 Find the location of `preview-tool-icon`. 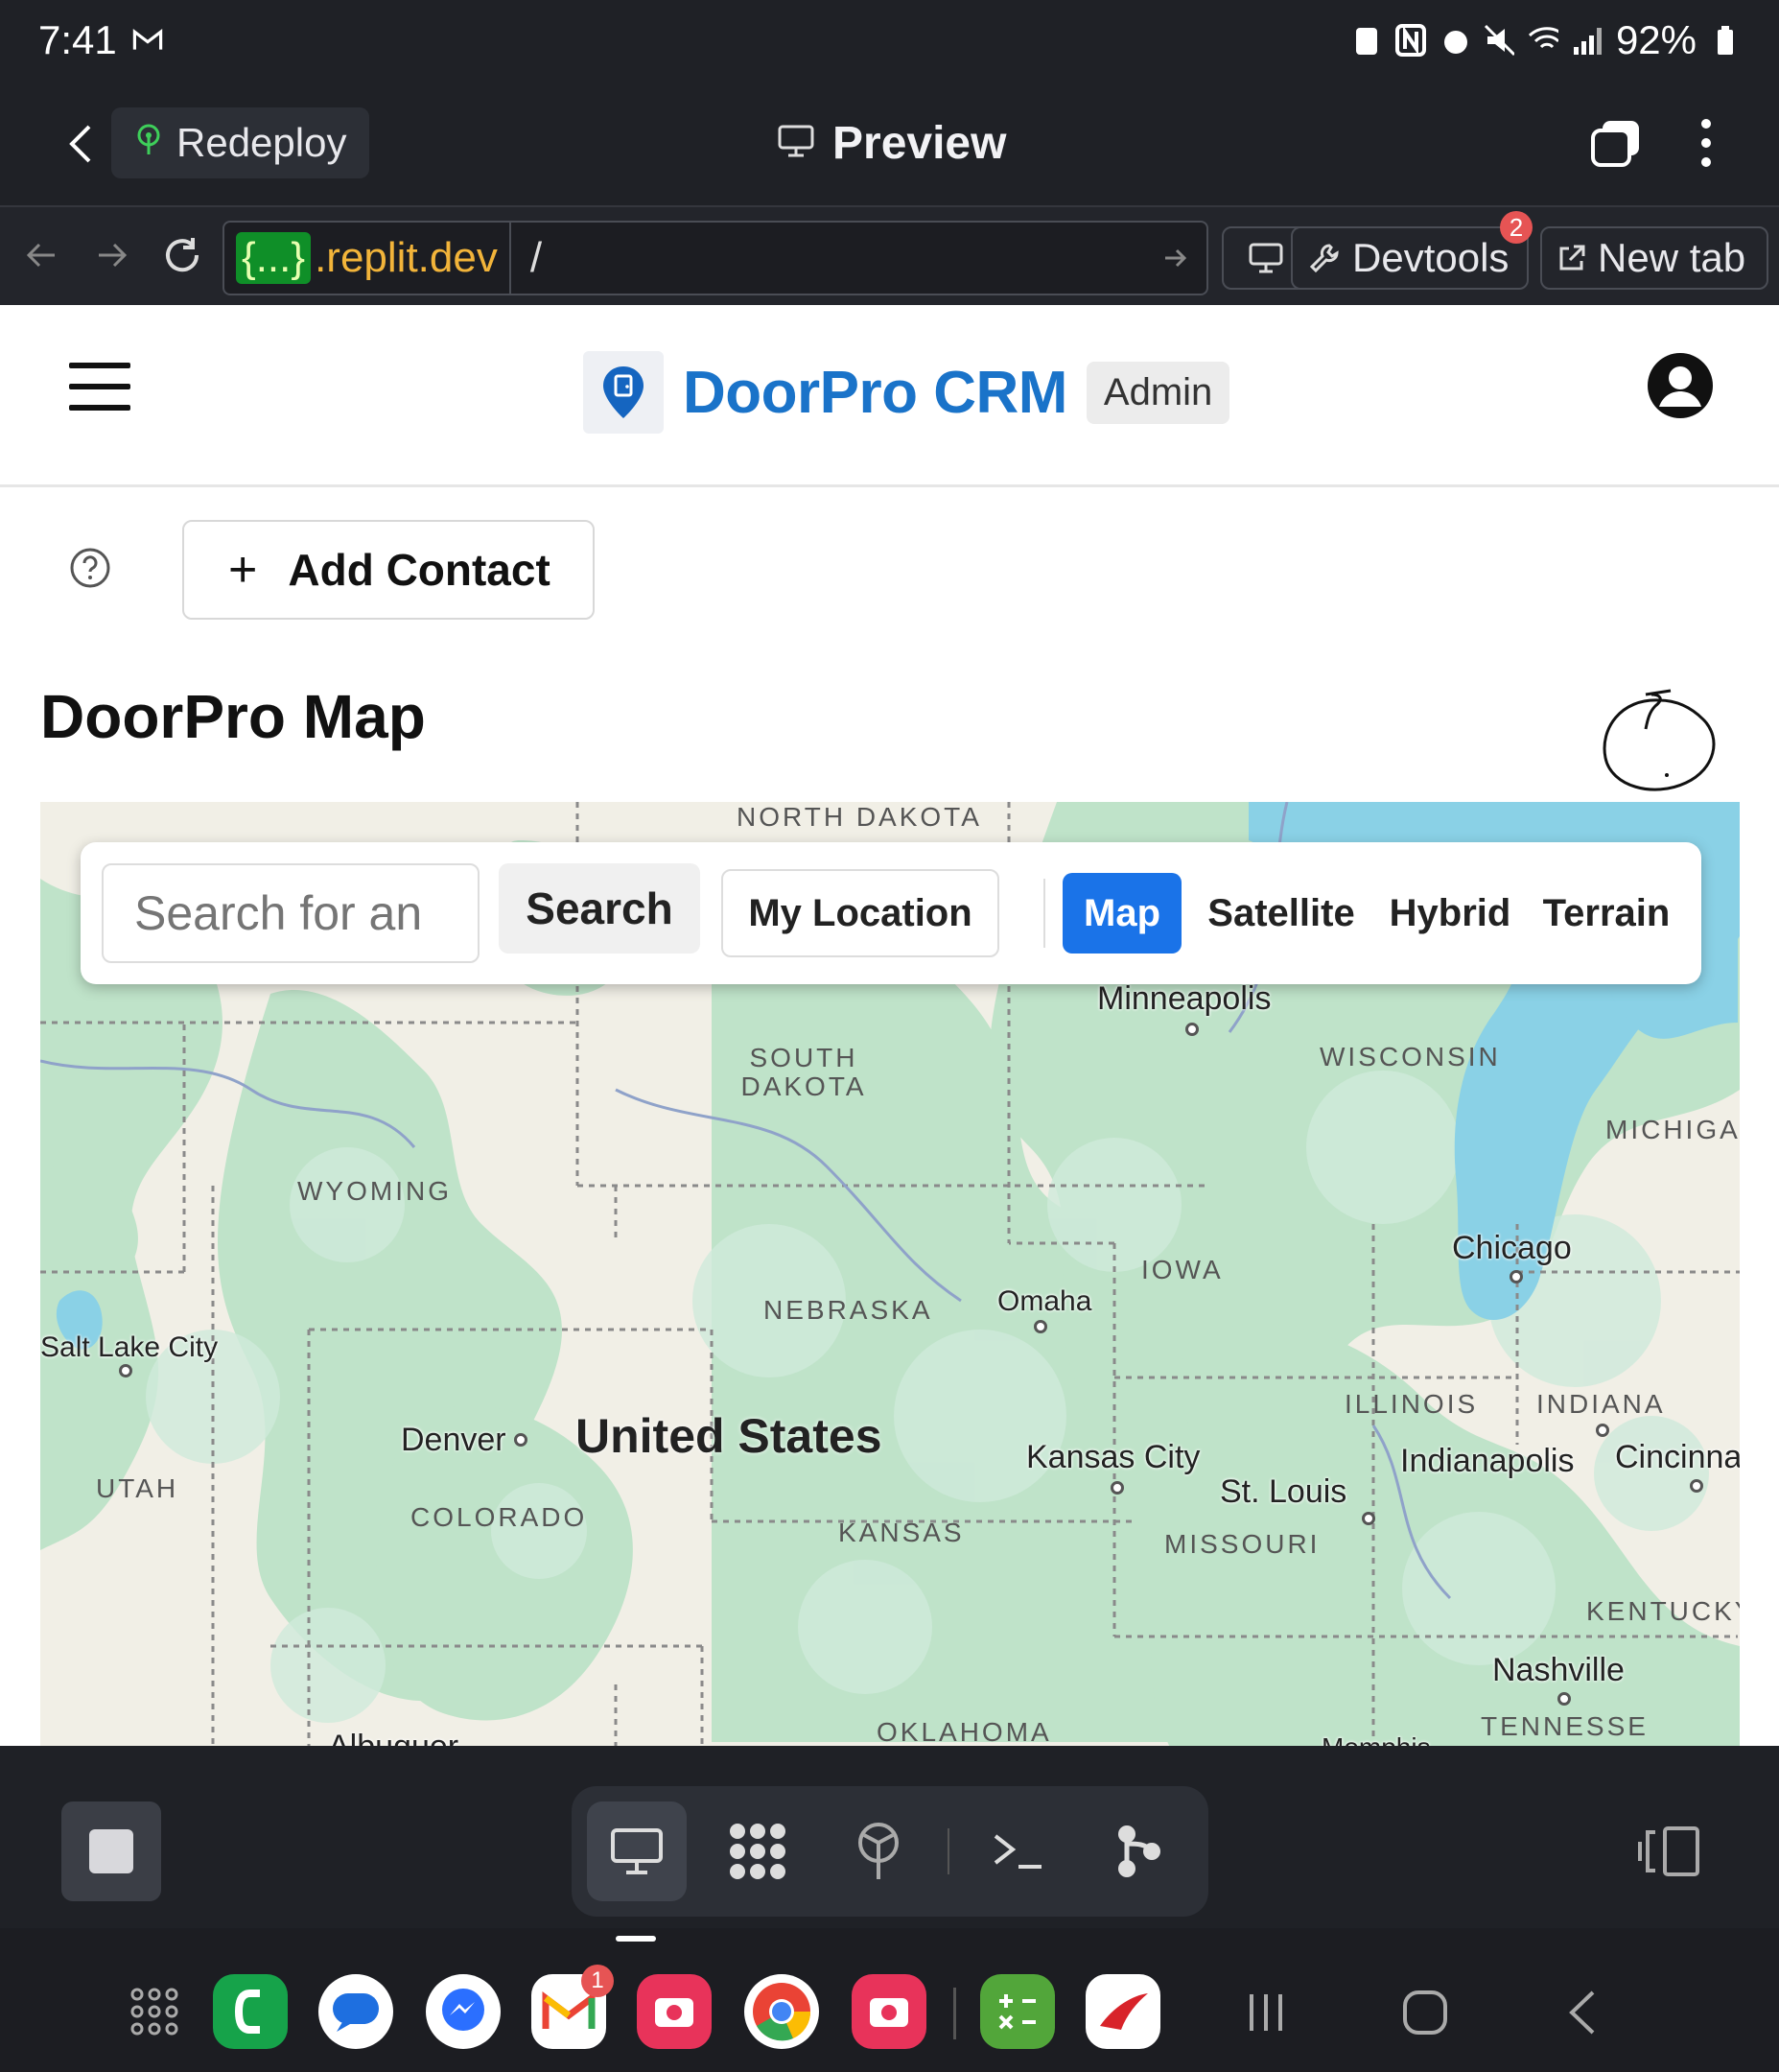

preview-tool-icon is located at coordinates (637, 1851).